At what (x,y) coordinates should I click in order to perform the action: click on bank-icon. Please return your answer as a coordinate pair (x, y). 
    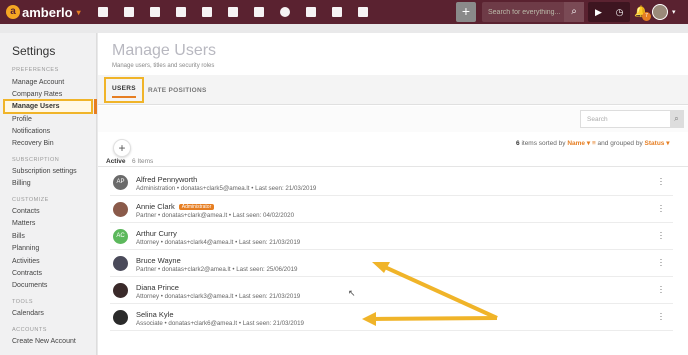
    Looking at the image, I should click on (207, 12).